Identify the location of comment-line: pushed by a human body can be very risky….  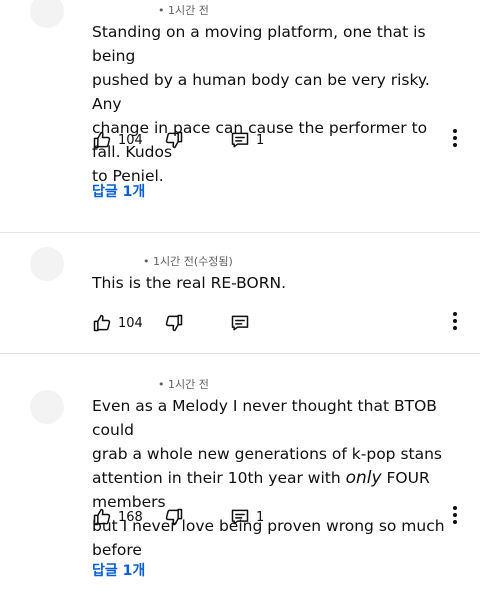
(261, 92).